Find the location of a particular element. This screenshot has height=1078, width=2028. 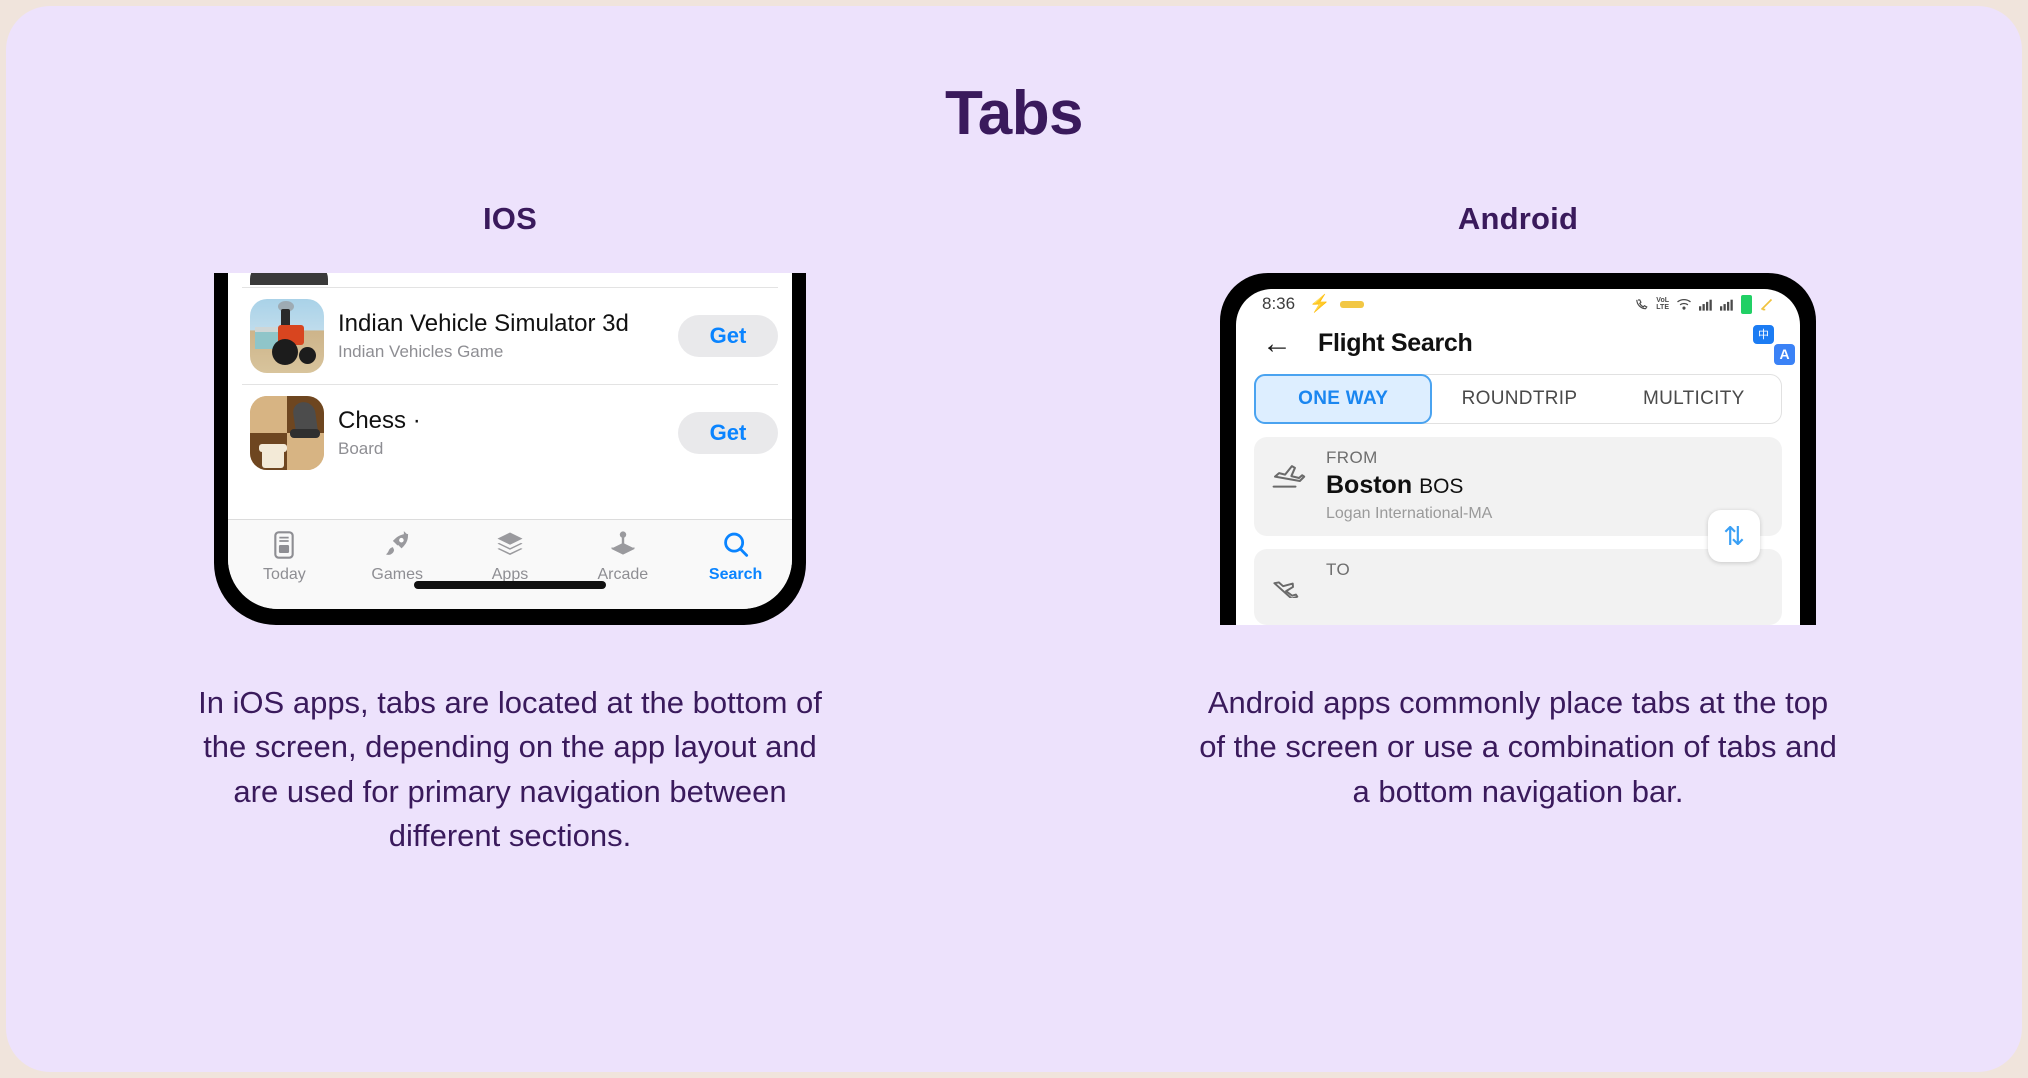

page-title: Tabs is located at coordinates (1014, 113).